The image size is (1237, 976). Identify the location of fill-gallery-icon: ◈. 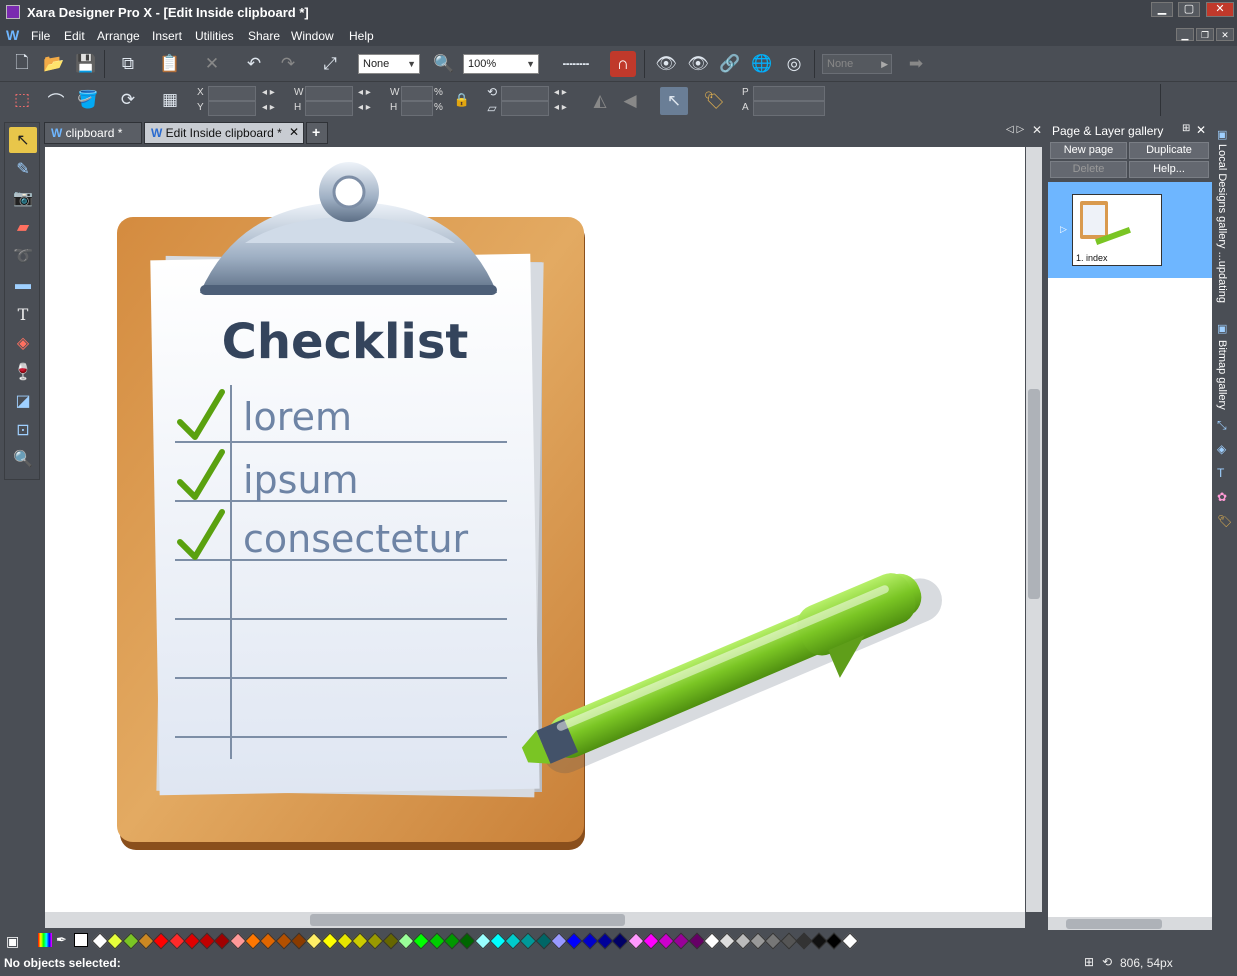
(1221, 449).